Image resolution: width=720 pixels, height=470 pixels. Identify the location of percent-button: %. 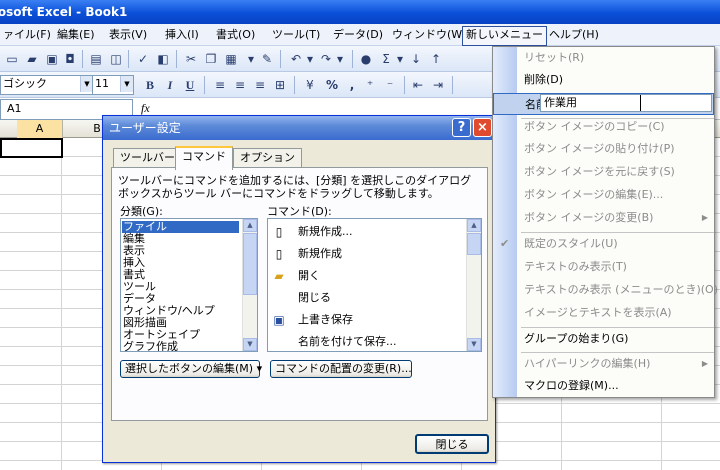
(332, 85).